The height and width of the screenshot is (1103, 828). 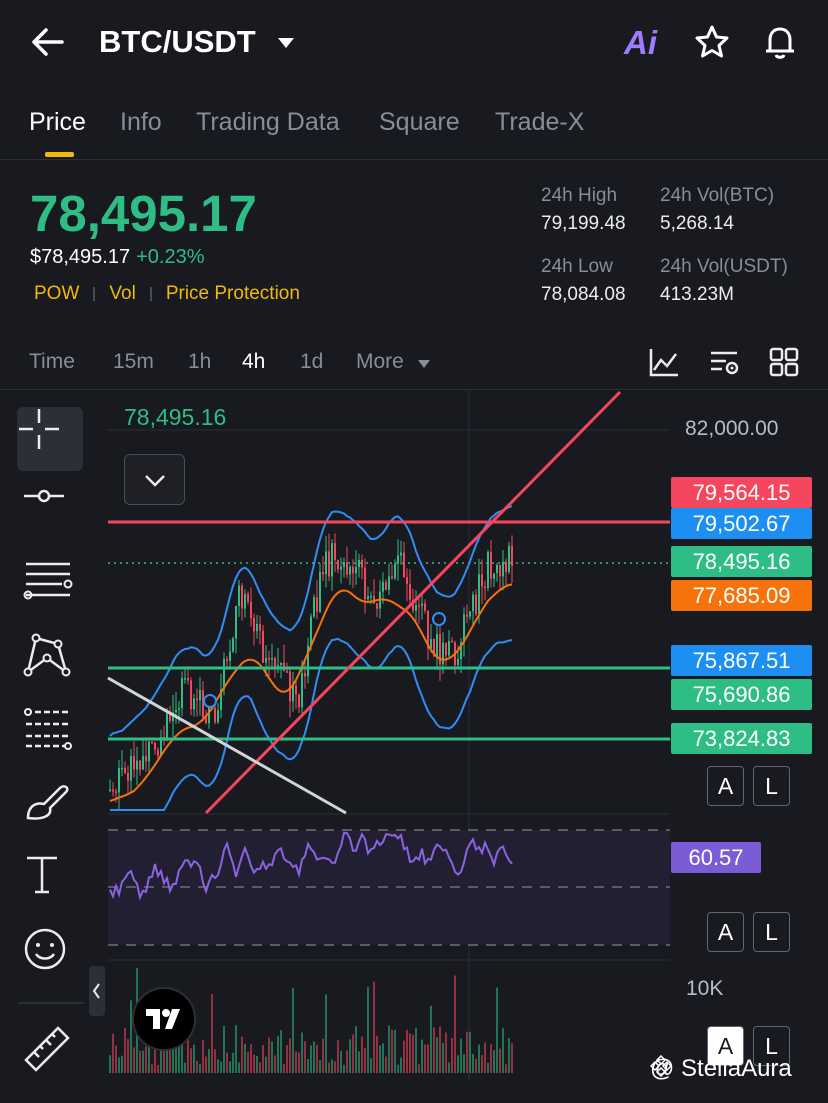 I want to click on pair-title: BTC/USDT, so click(x=177, y=42).